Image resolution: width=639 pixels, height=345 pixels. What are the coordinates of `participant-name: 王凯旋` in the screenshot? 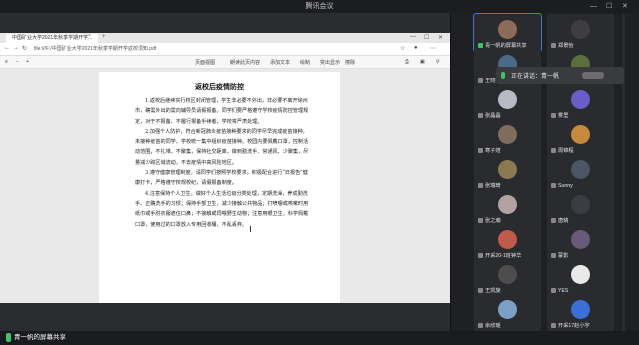 It's located at (489, 290).